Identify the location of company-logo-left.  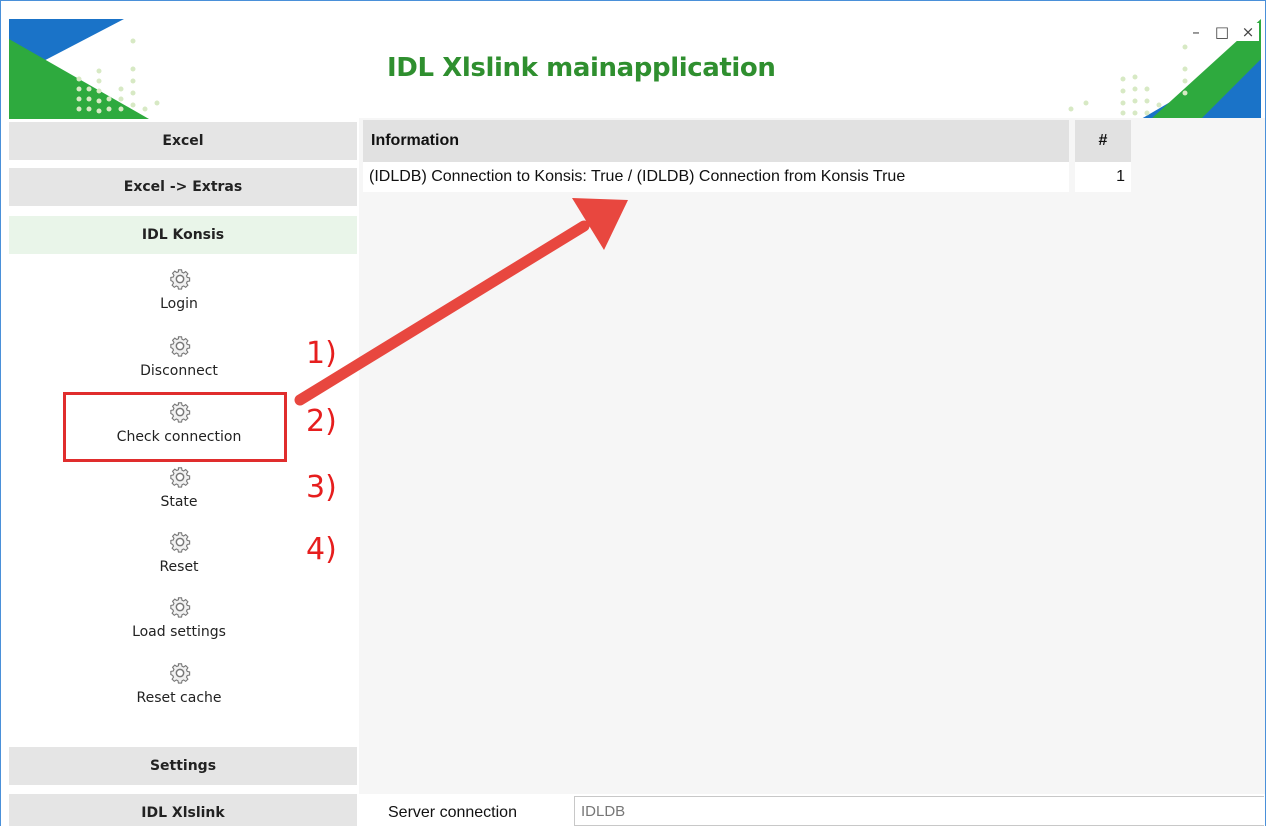
(84, 69).